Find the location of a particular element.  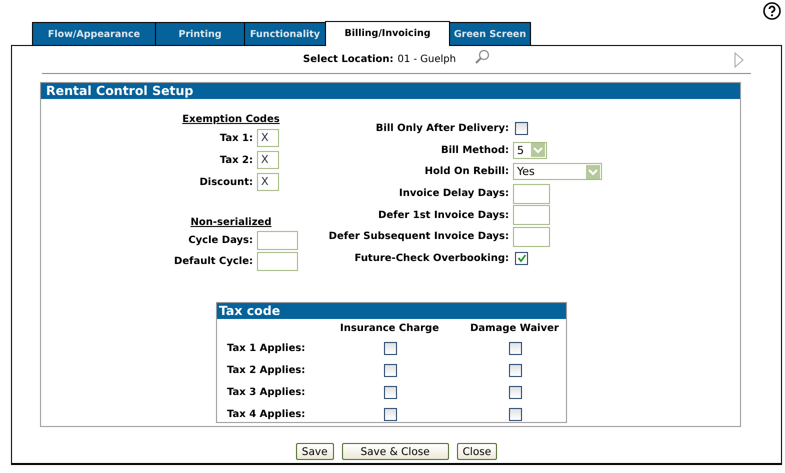

button: Save is located at coordinates (315, 451).